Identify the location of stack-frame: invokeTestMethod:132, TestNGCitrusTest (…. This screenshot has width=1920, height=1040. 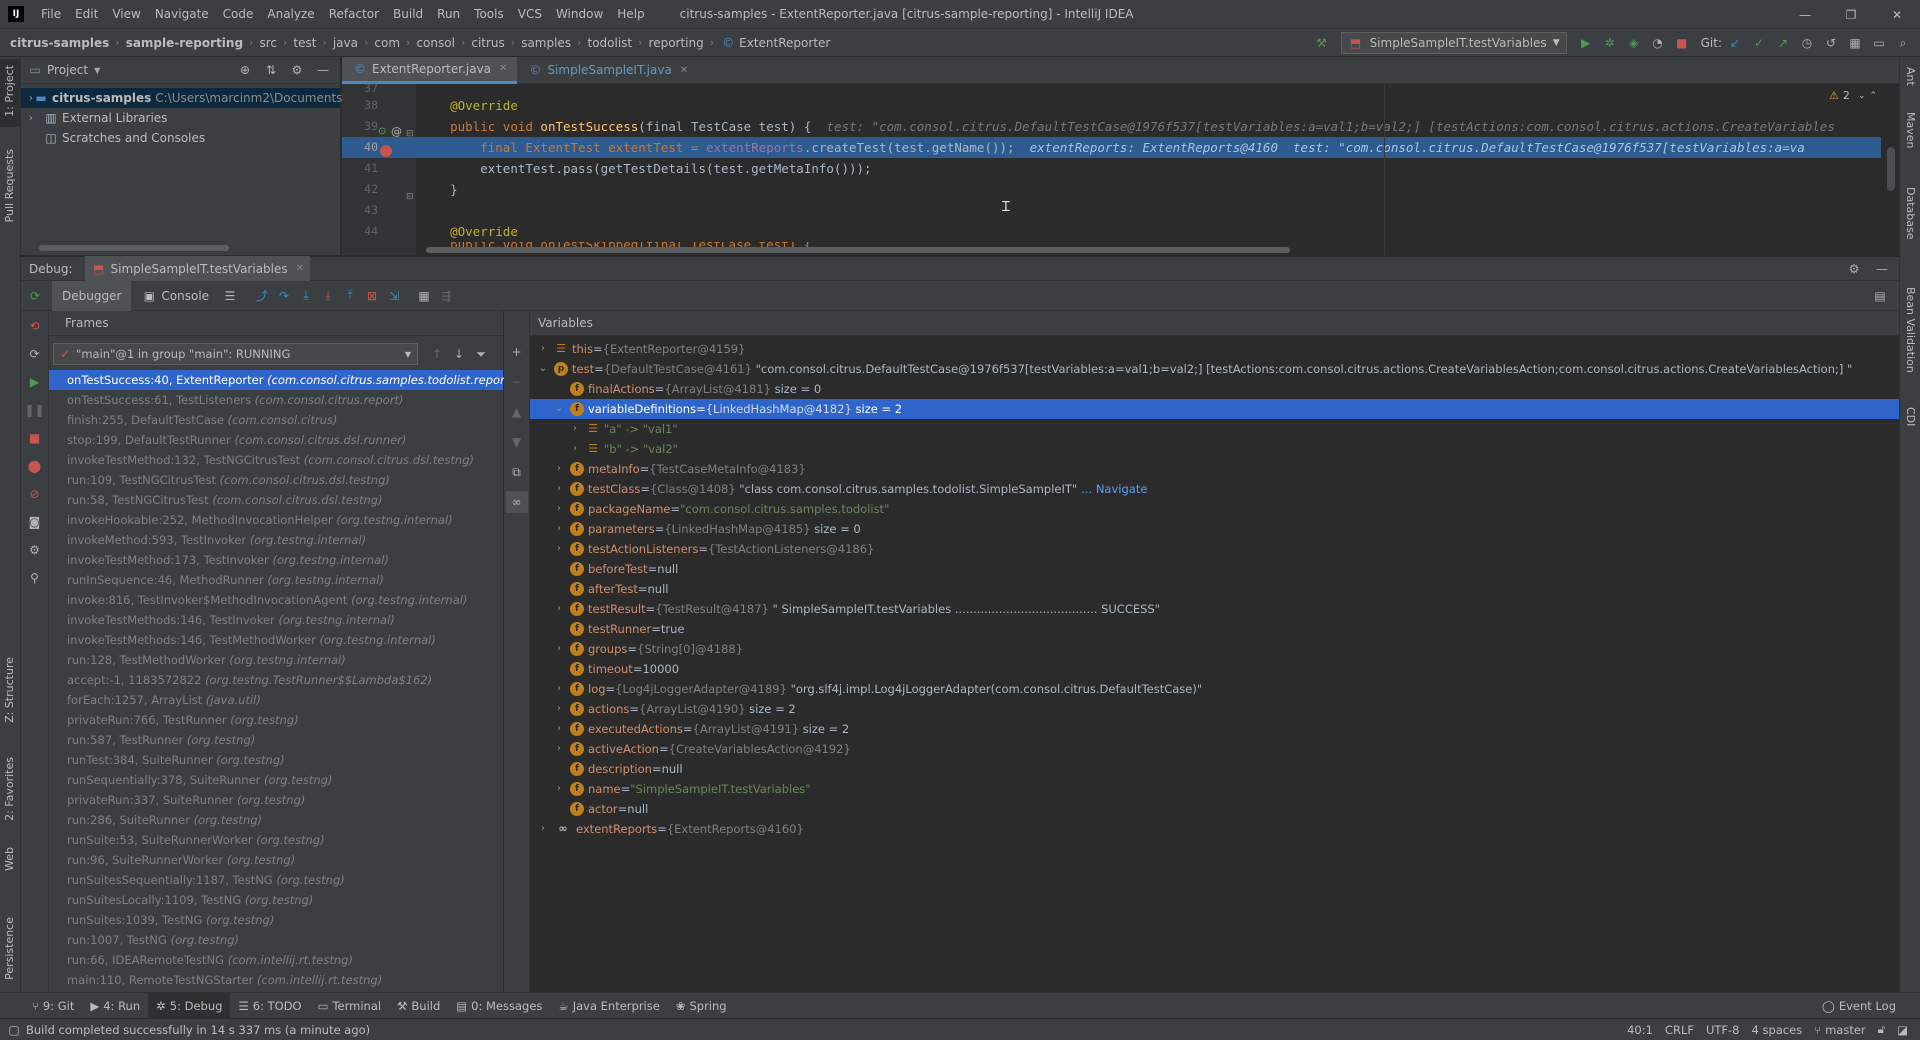
(276, 460).